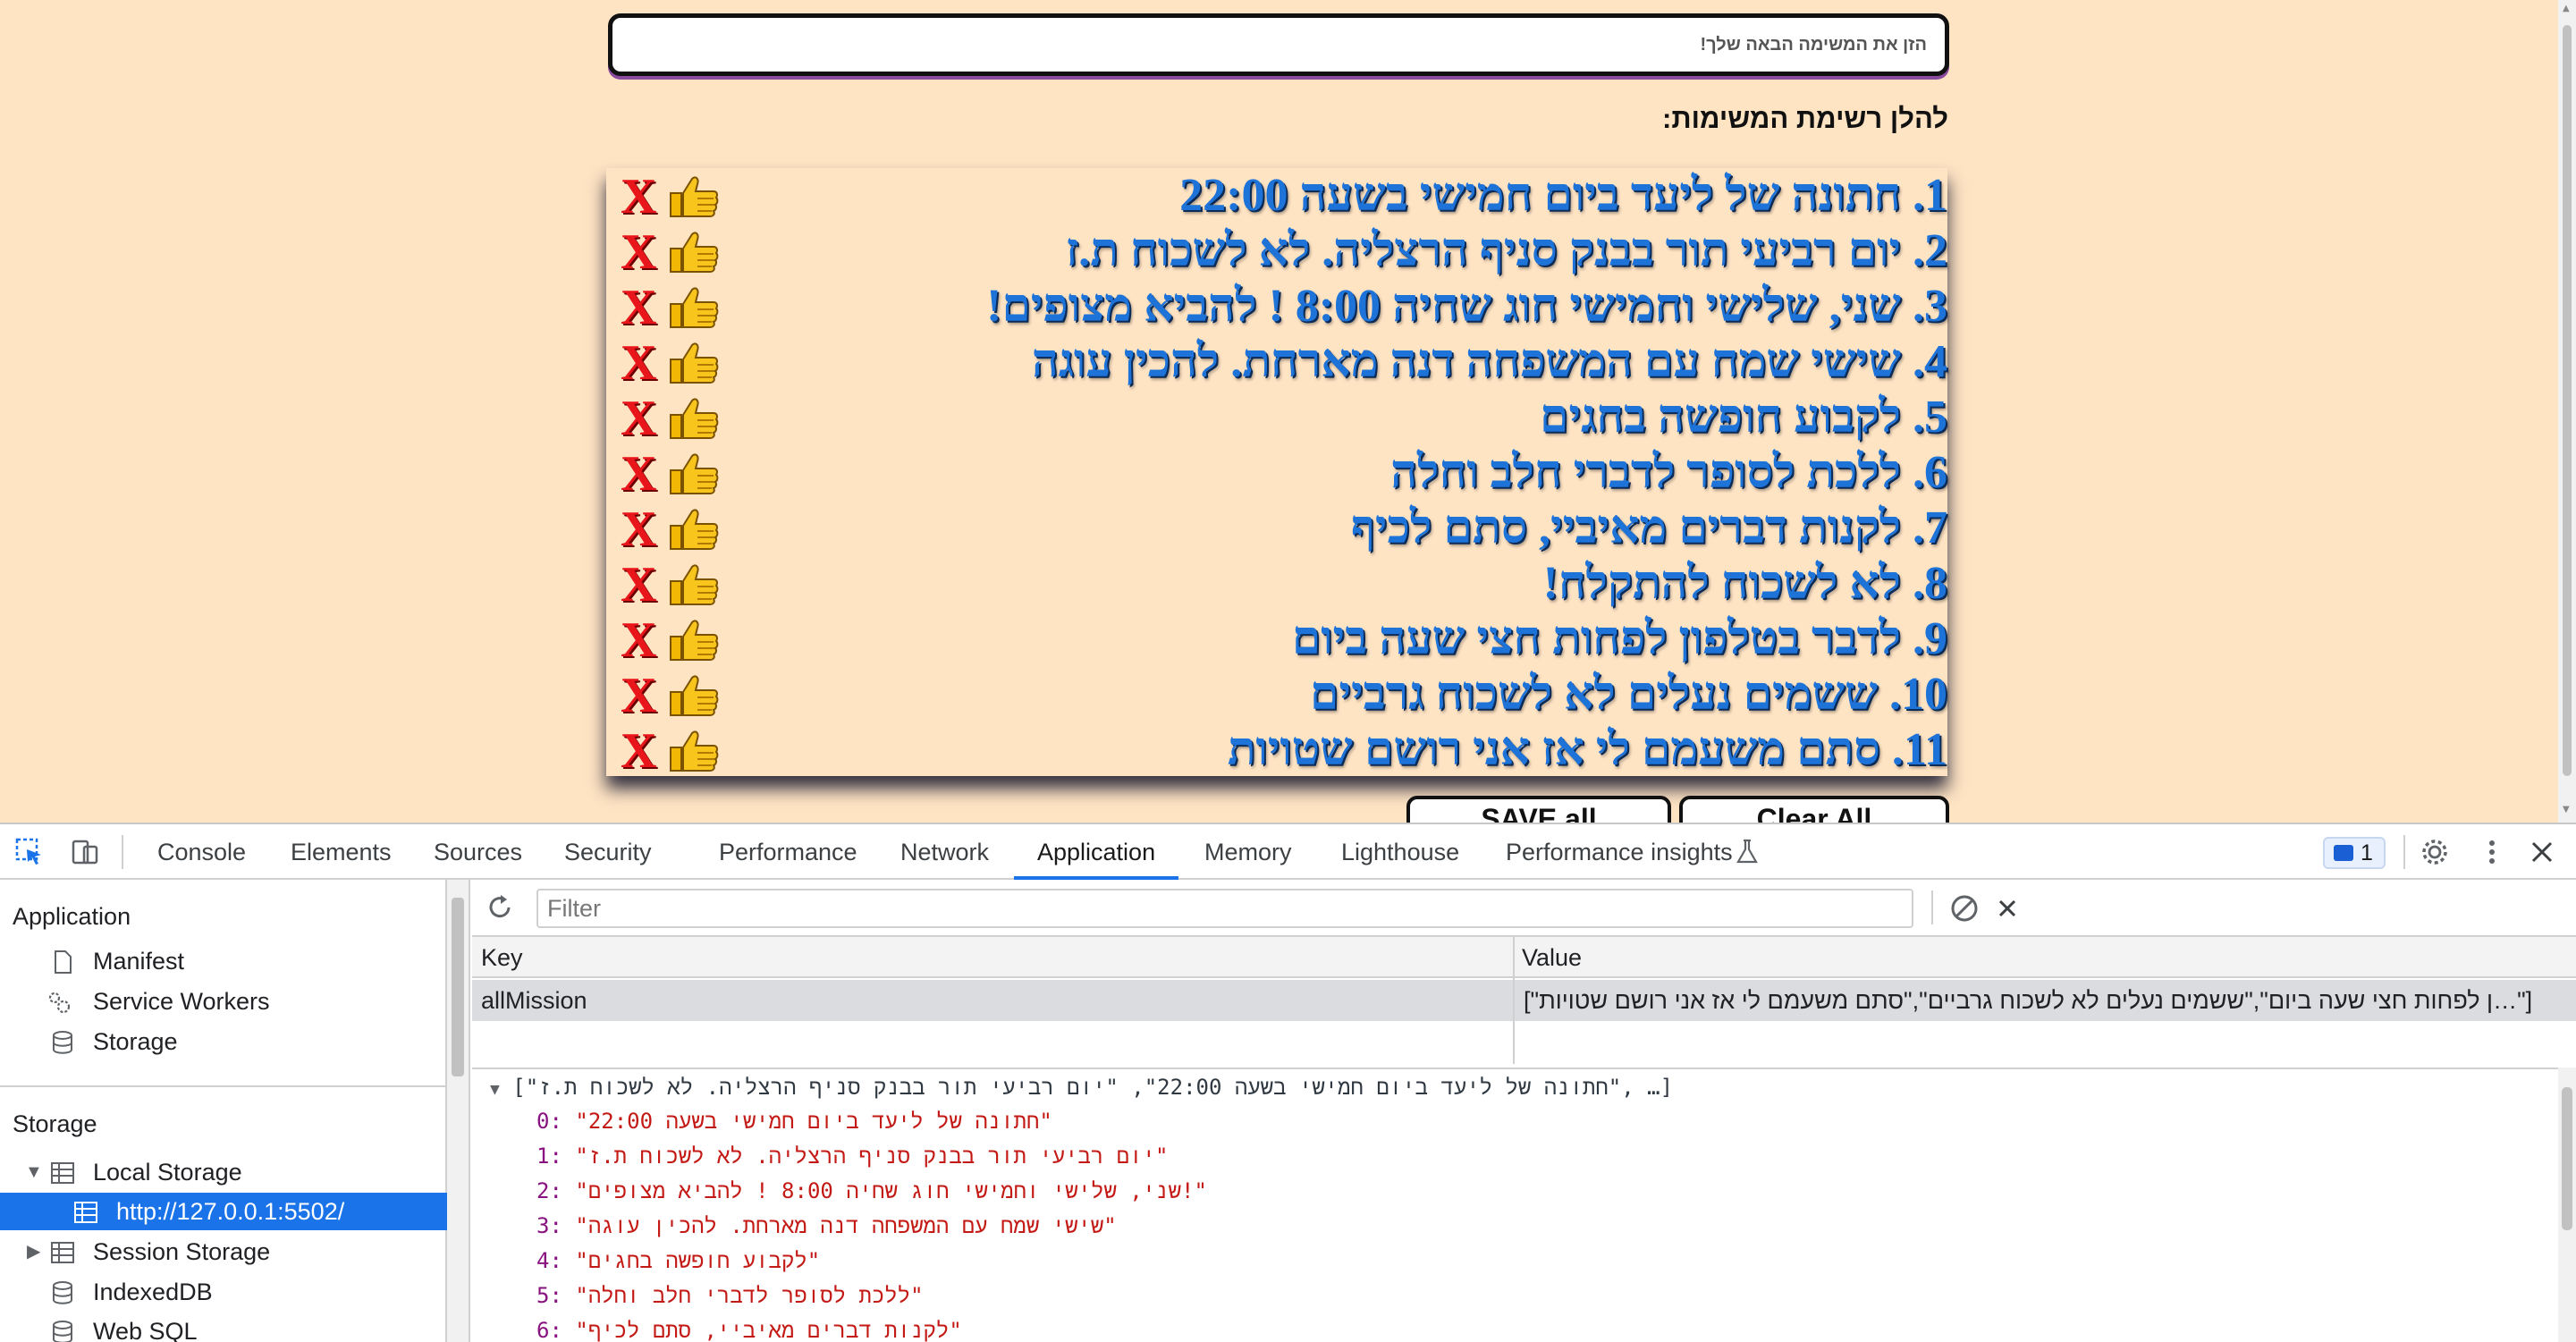  What do you see at coordinates (201, 852) in the screenshot?
I see `tab-console: Console` at bounding box center [201, 852].